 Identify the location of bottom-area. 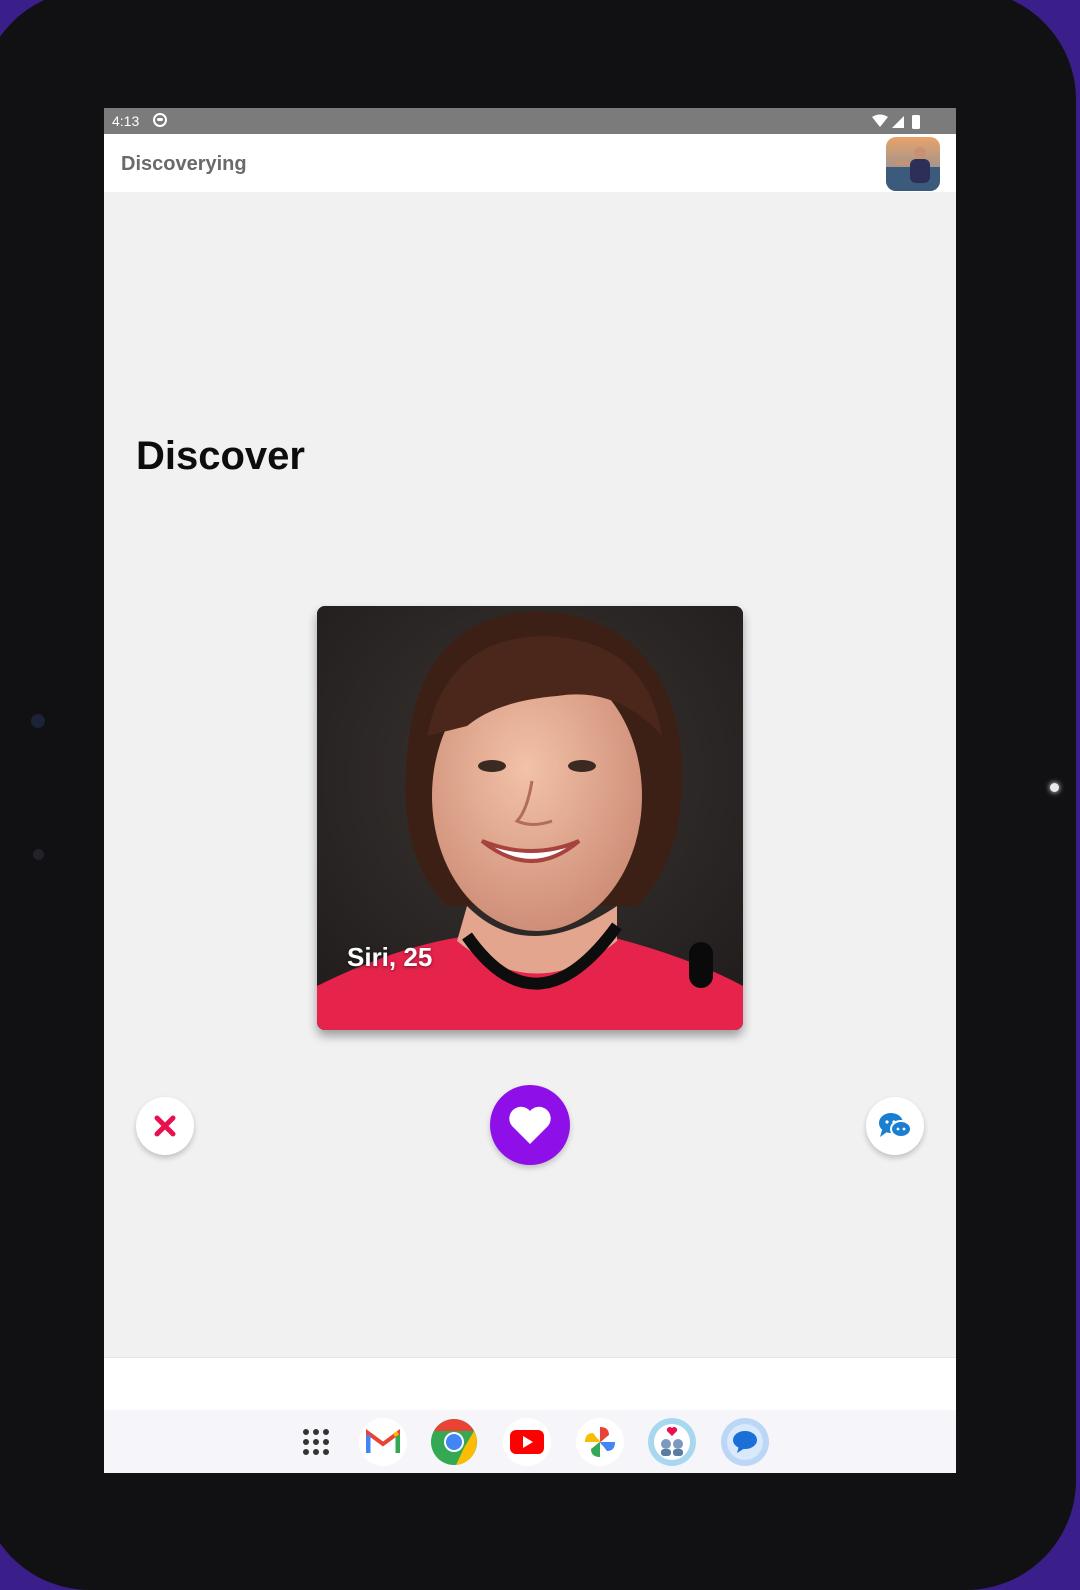
(530, 1383).